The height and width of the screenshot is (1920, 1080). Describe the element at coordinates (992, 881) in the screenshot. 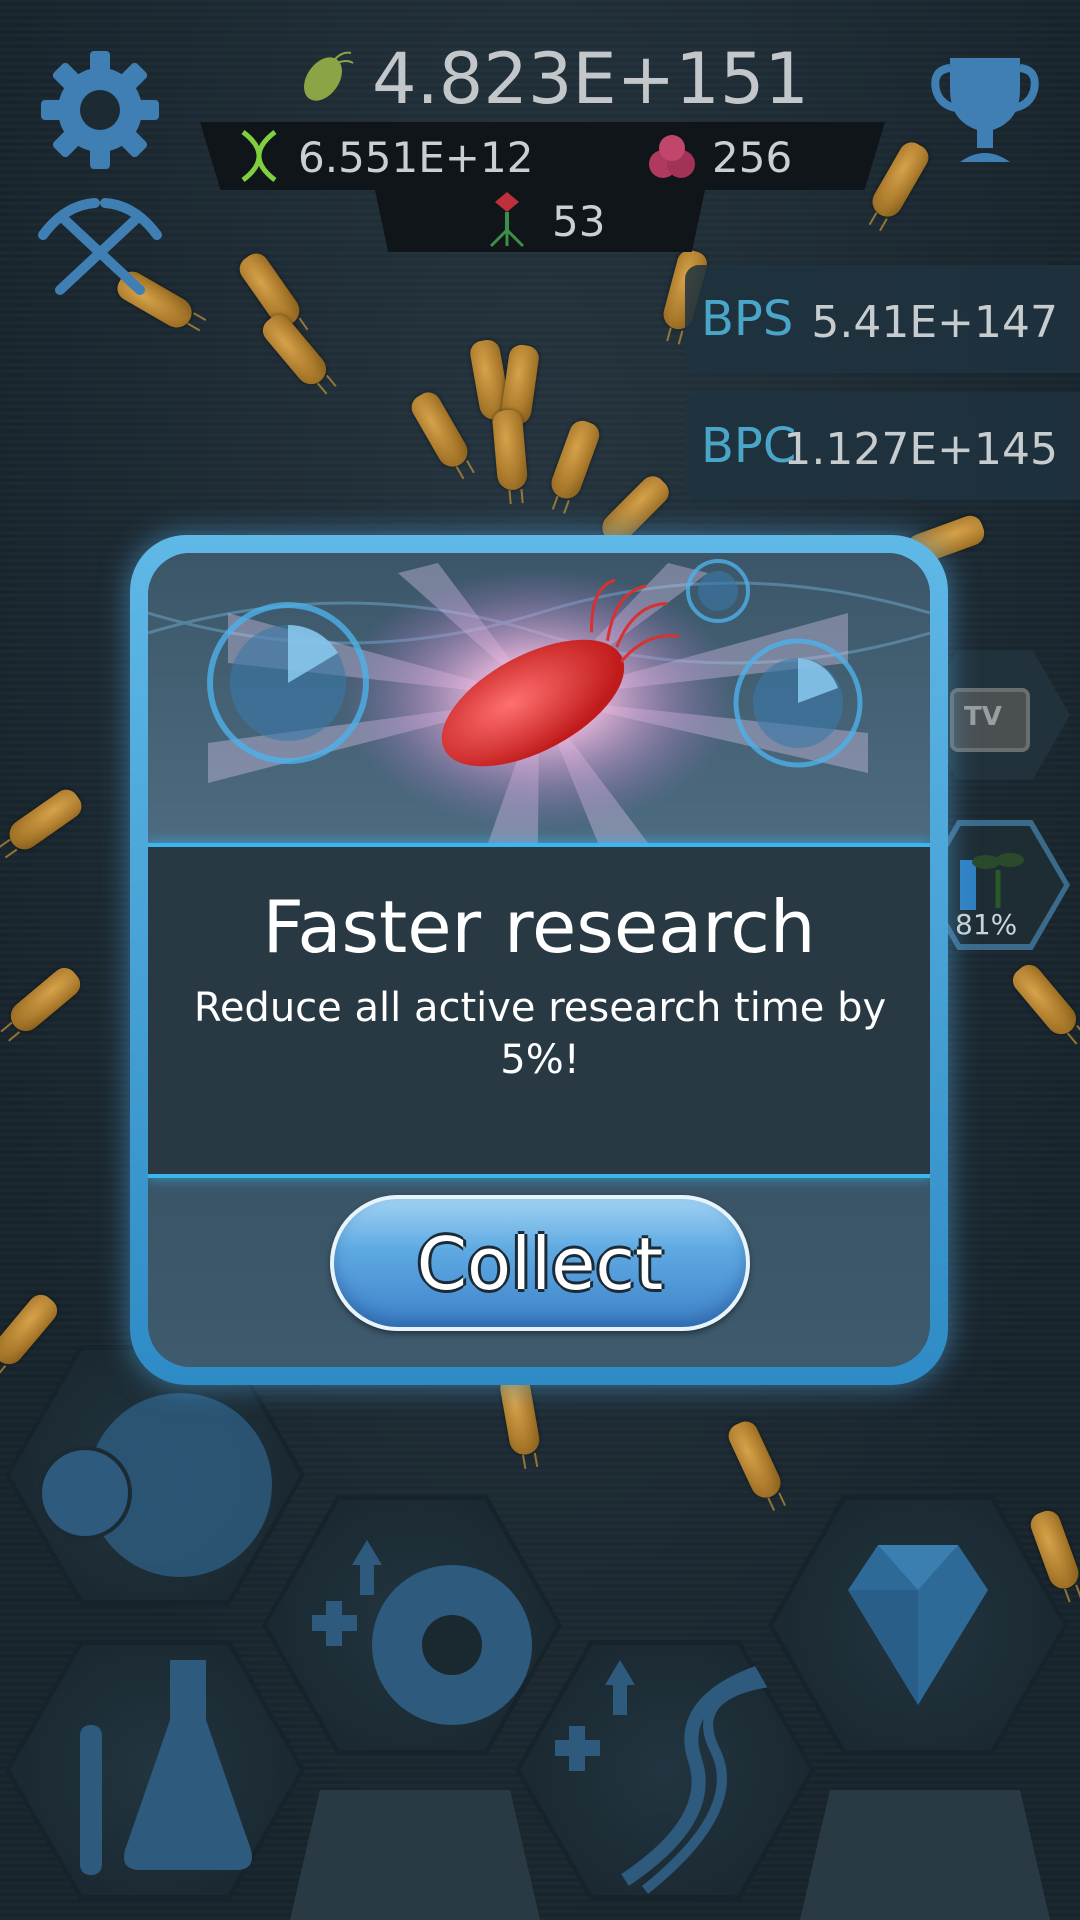

I see `sprout-icon` at that location.